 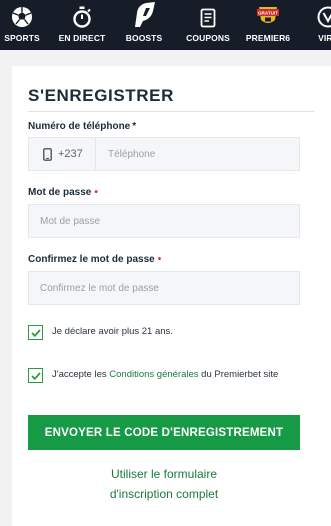 I want to click on terms-text-before: J'accepte les, so click(x=81, y=374).